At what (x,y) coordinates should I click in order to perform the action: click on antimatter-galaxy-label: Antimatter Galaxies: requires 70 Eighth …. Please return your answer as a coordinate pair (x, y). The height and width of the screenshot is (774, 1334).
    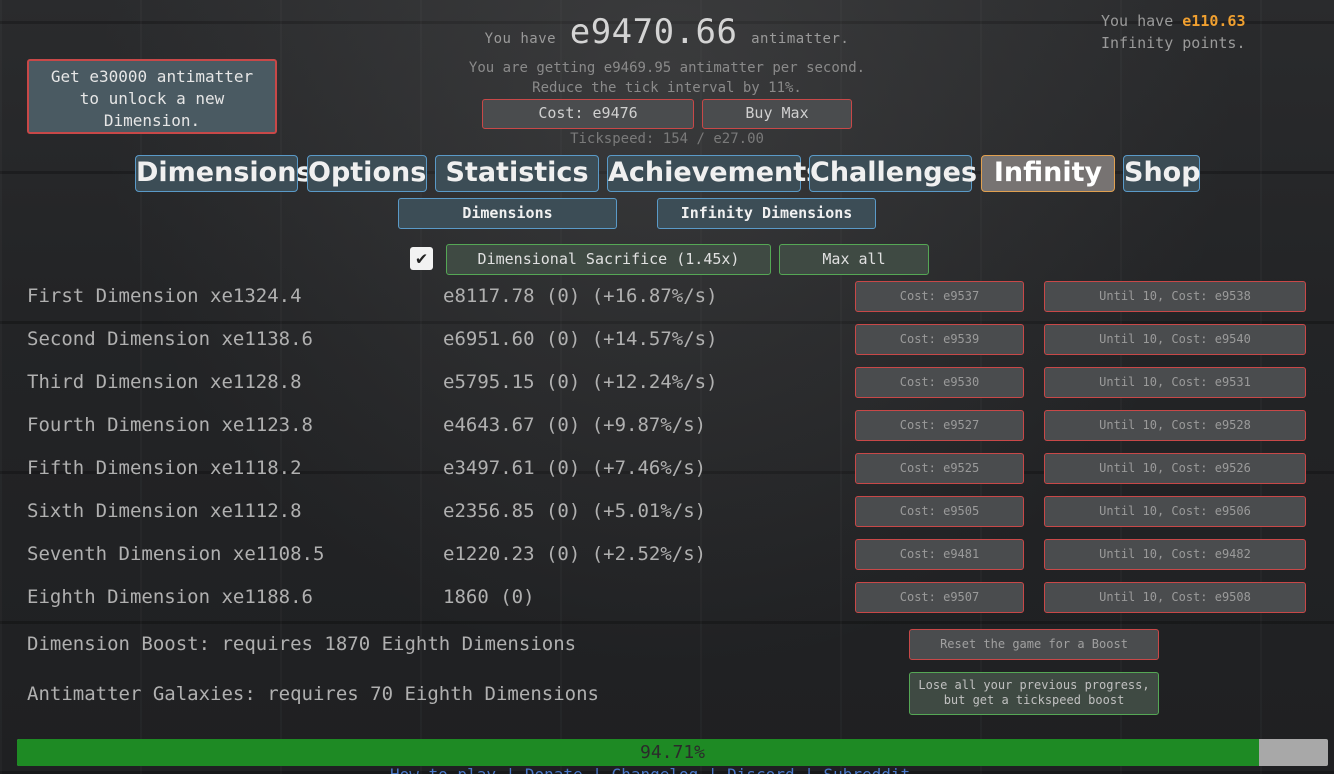
    Looking at the image, I should click on (313, 694).